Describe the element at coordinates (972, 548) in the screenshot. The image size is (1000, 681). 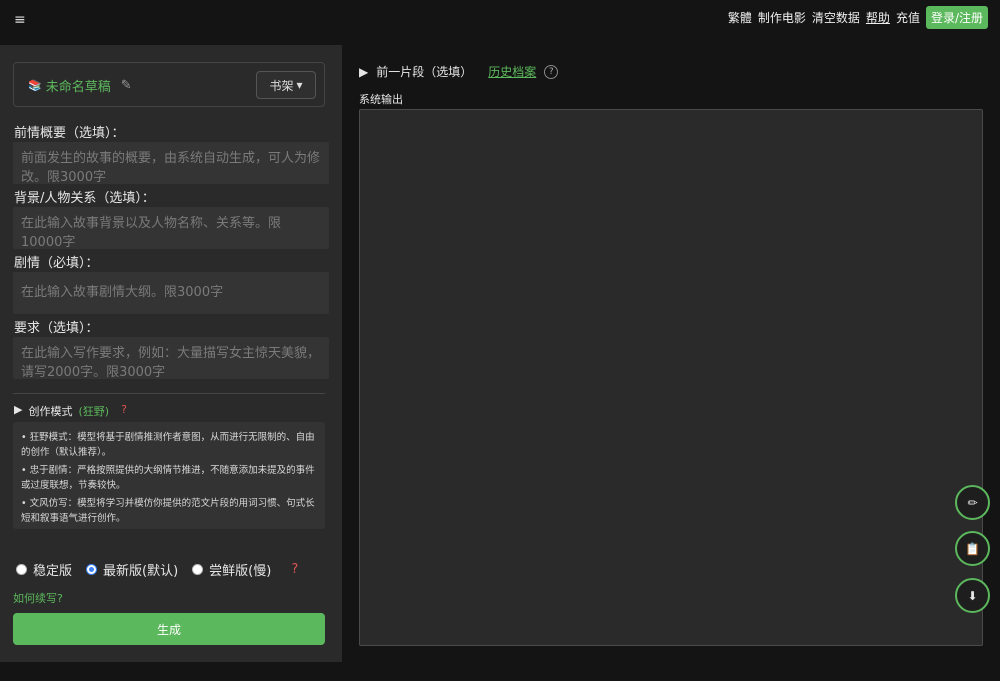
I see `clipboard-icon: 📋` at that location.